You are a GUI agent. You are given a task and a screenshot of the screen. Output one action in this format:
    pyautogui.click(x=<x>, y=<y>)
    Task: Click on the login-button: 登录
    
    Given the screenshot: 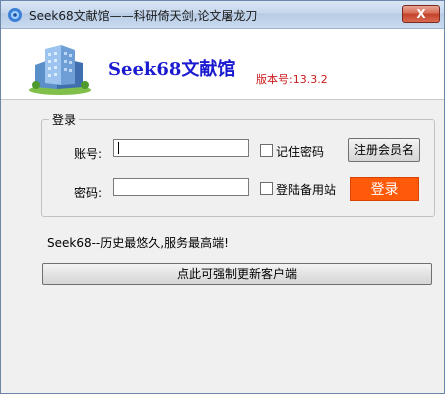 What is the action you would take?
    pyautogui.click(x=384, y=189)
    